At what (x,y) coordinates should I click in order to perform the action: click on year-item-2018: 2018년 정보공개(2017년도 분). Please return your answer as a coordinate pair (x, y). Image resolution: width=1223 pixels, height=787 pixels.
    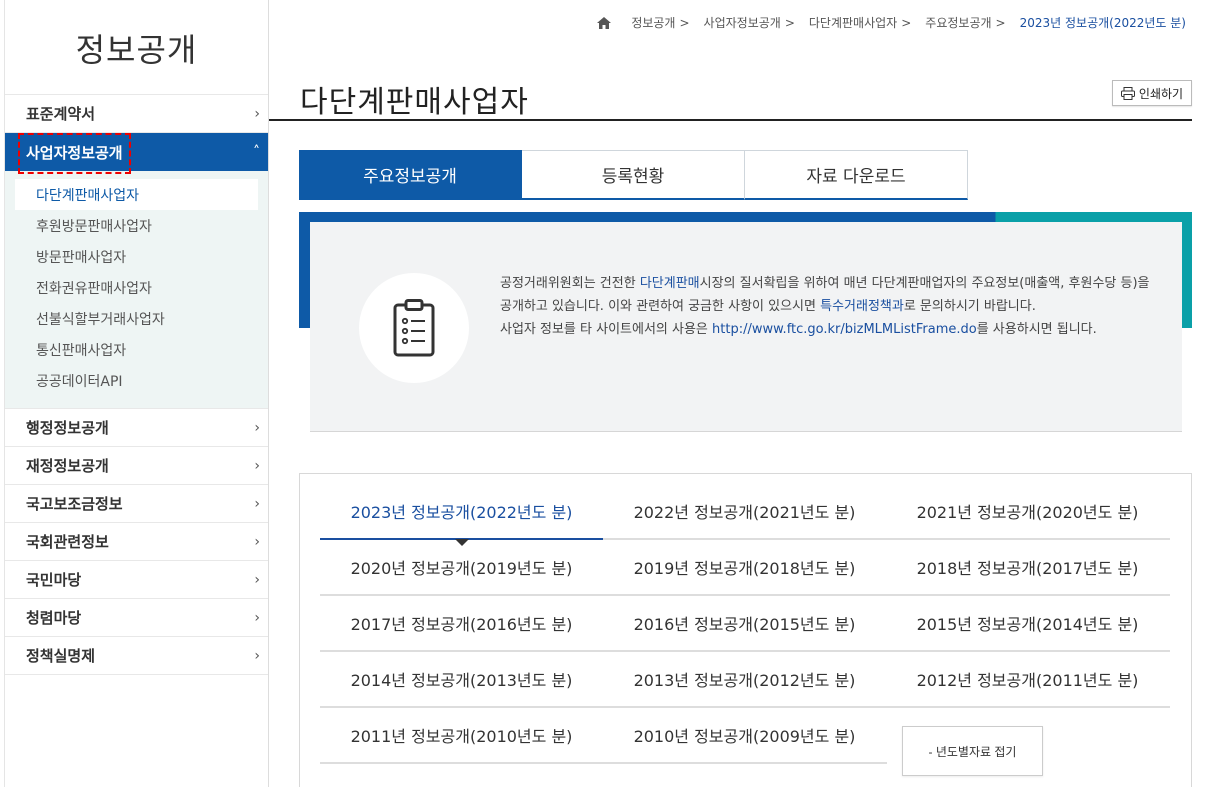
    Looking at the image, I should click on (1027, 567).